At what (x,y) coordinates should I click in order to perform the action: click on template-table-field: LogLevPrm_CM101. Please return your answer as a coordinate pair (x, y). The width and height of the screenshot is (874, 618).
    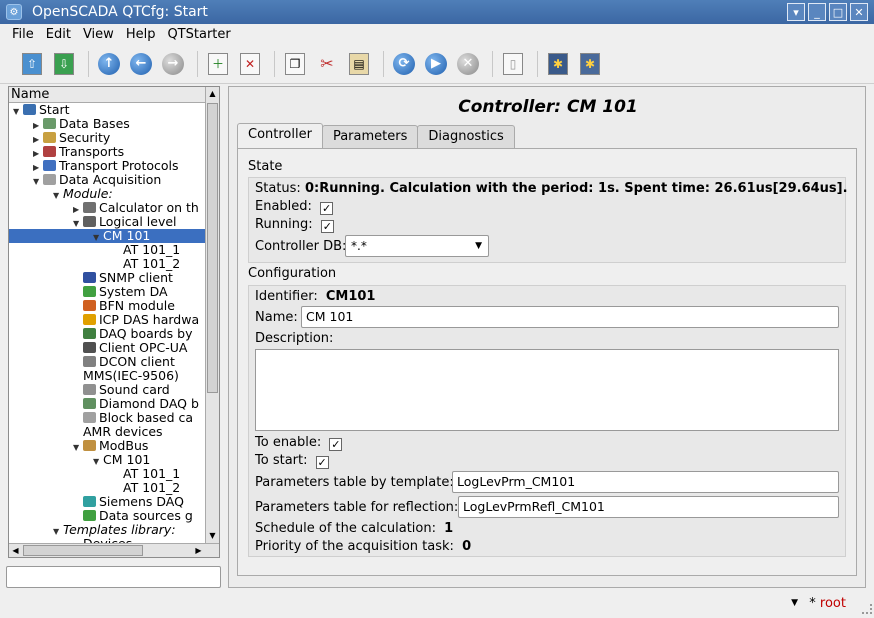
    Looking at the image, I should click on (645, 482).